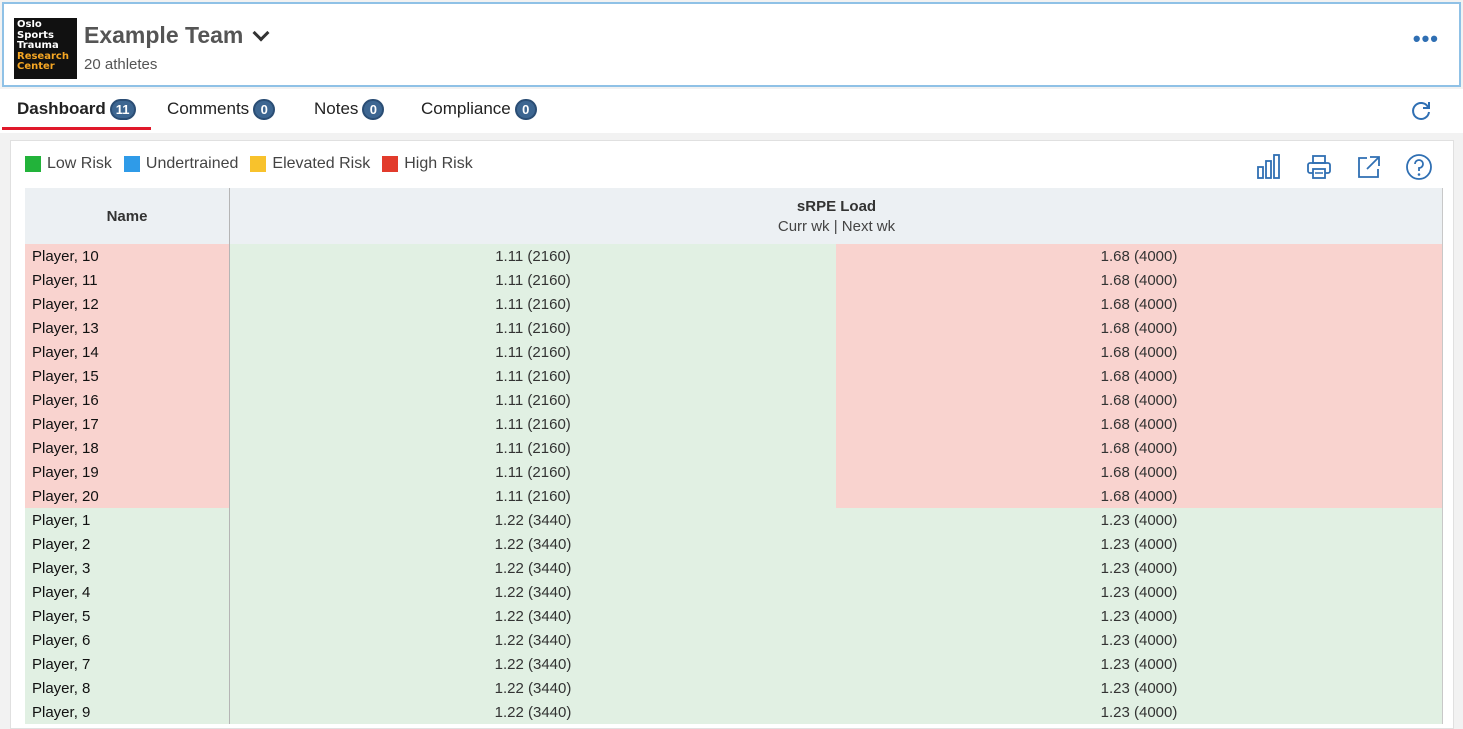 The height and width of the screenshot is (729, 1463). Describe the element at coordinates (121, 64) in the screenshot. I see `athlete-count: 20 athletes` at that location.